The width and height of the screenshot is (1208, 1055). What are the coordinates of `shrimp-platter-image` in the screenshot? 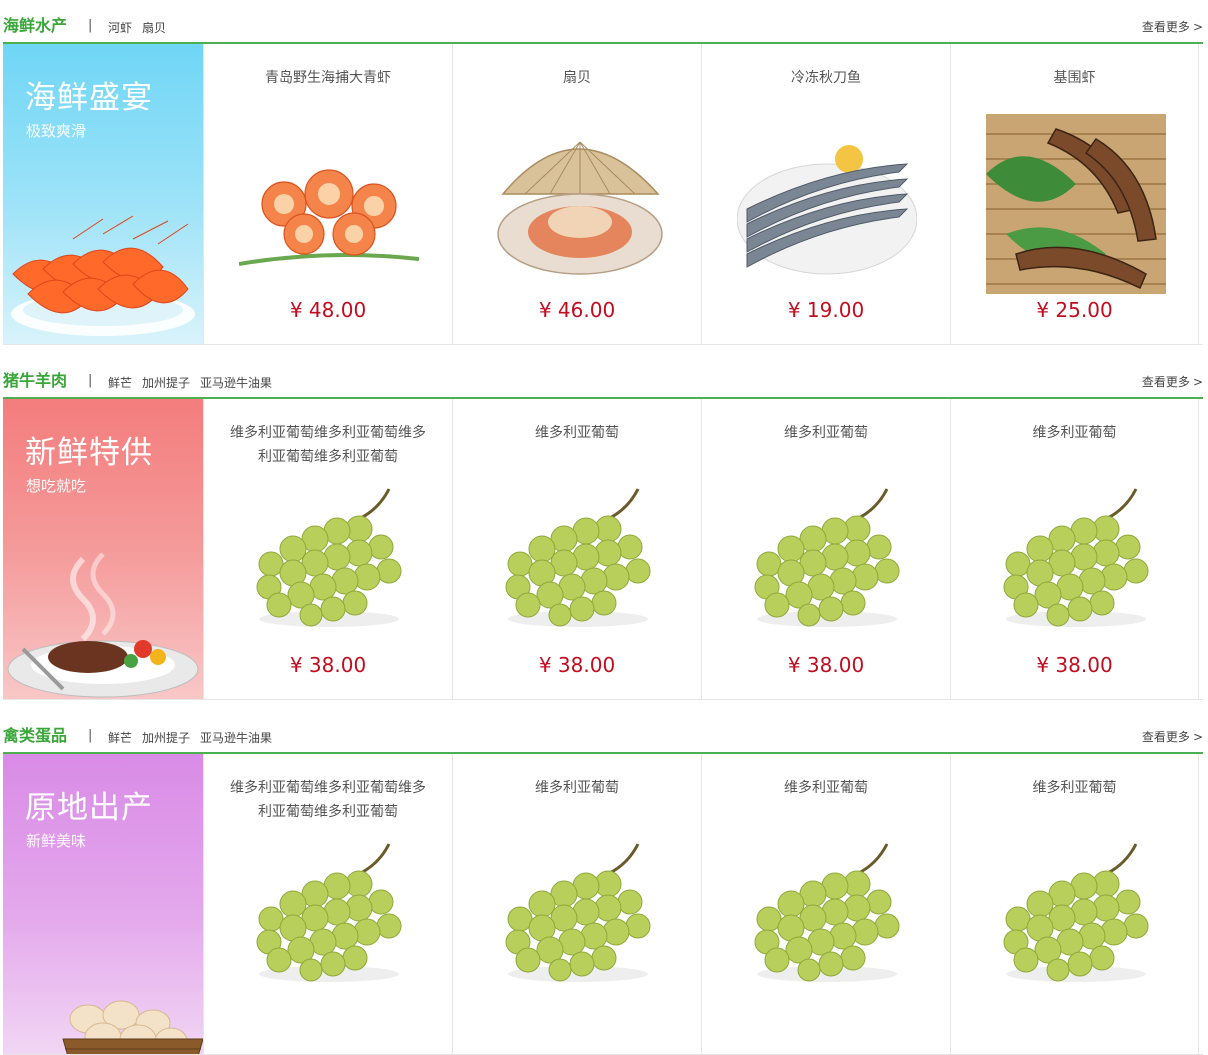 It's located at (103, 275).